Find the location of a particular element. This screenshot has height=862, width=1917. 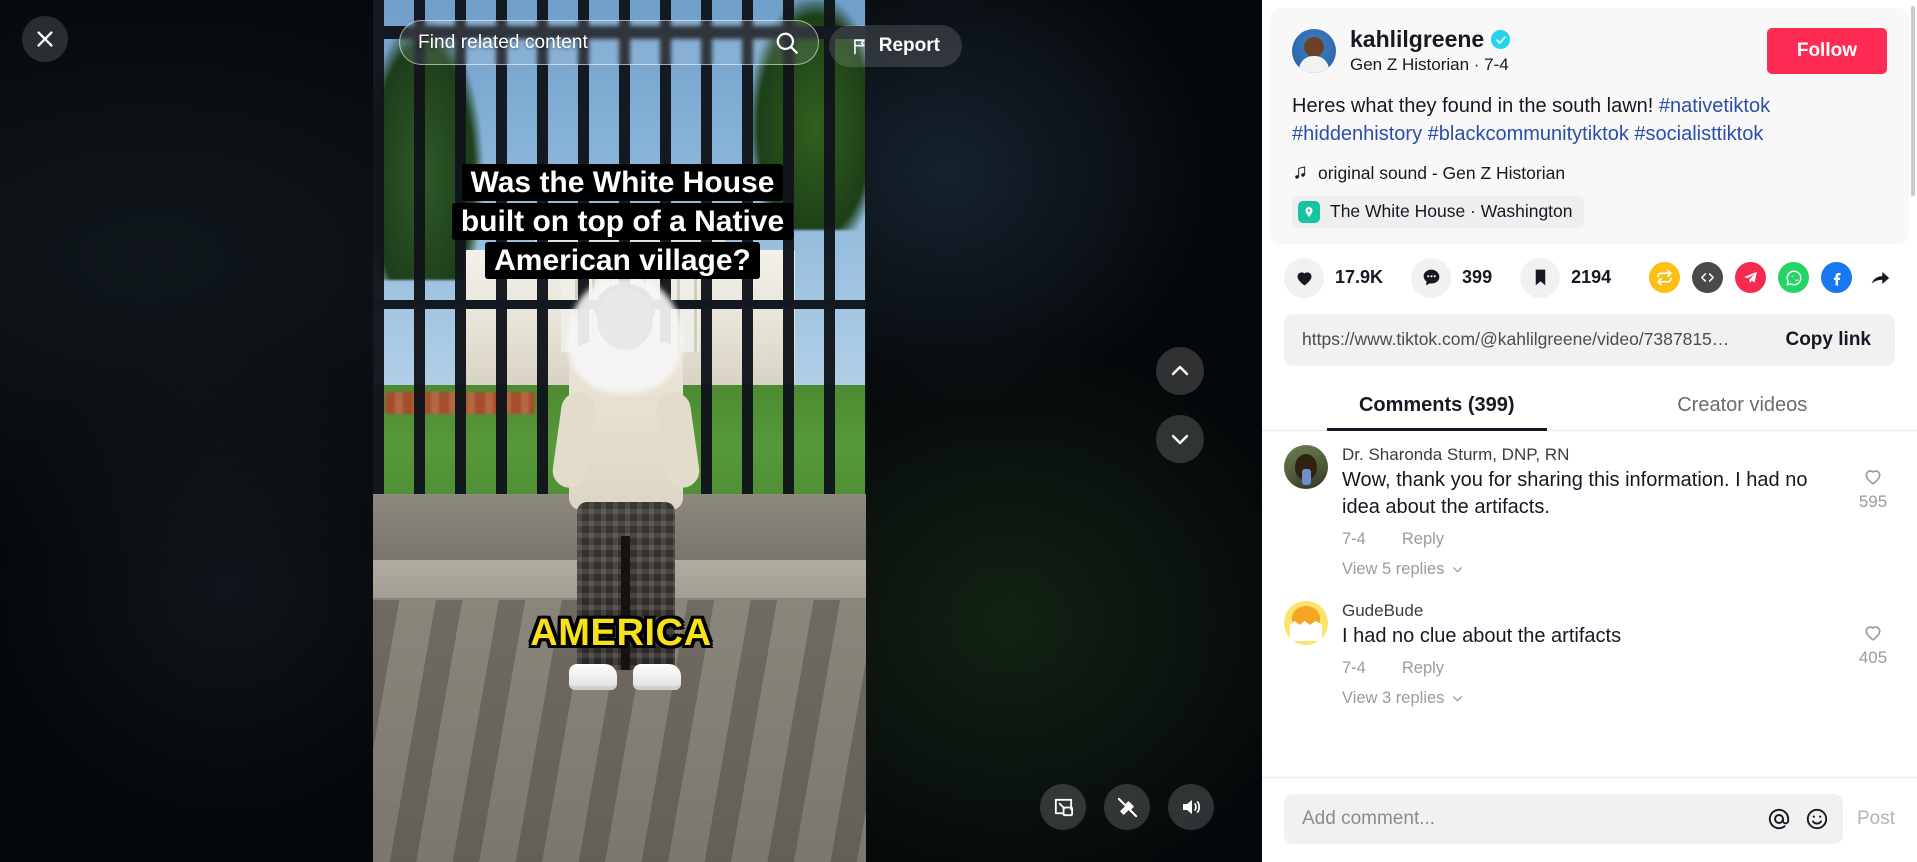

author-names: kahlilgreene Gen Z Historian · 7-4 is located at coordinates (1551, 50).